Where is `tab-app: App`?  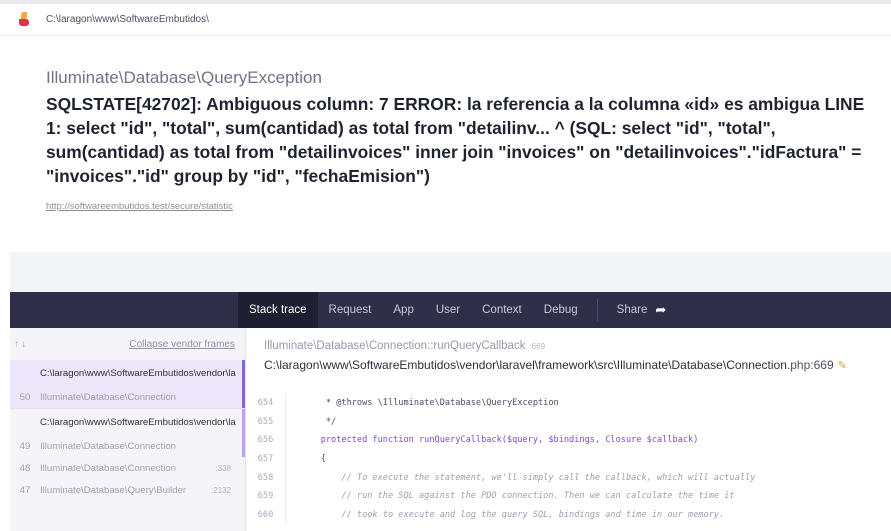
tab-app: App is located at coordinates (403, 310).